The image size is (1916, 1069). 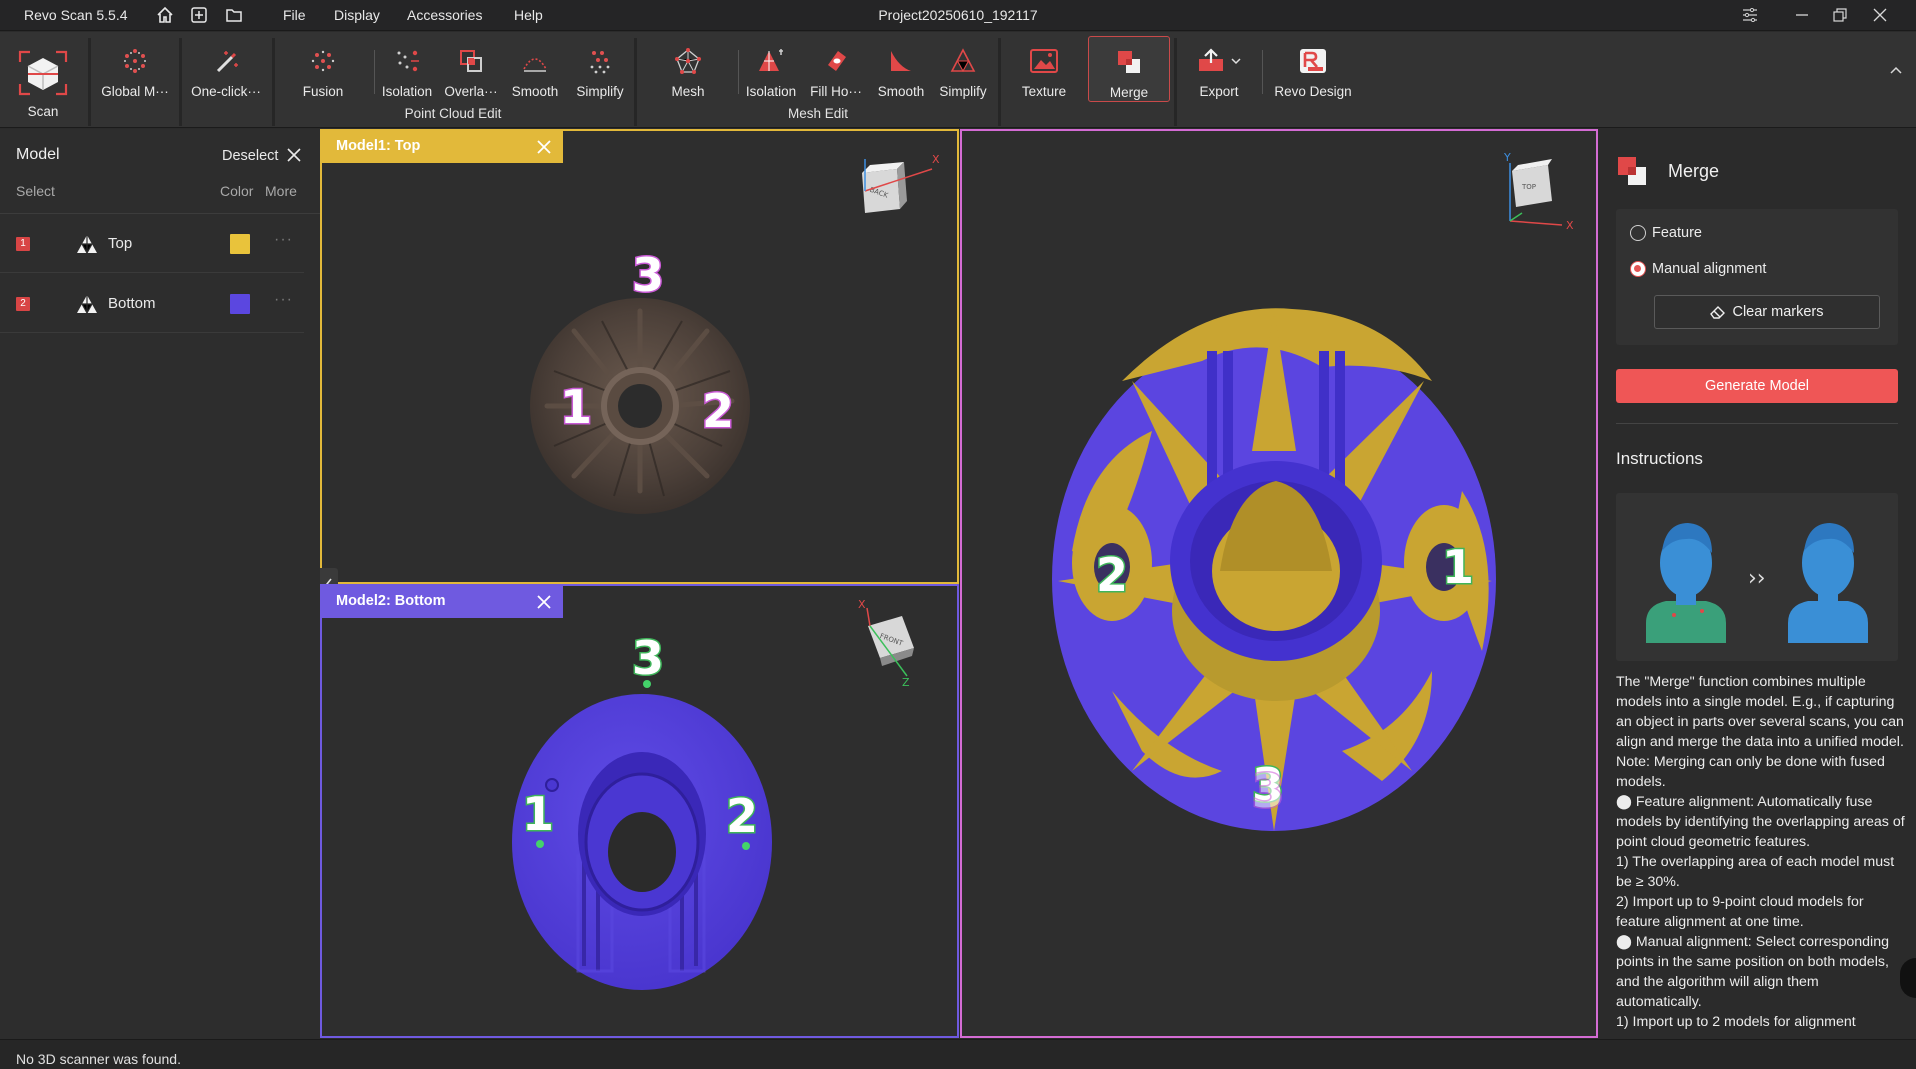 I want to click on collapse-ribbon-icon, so click(x=1898, y=72).